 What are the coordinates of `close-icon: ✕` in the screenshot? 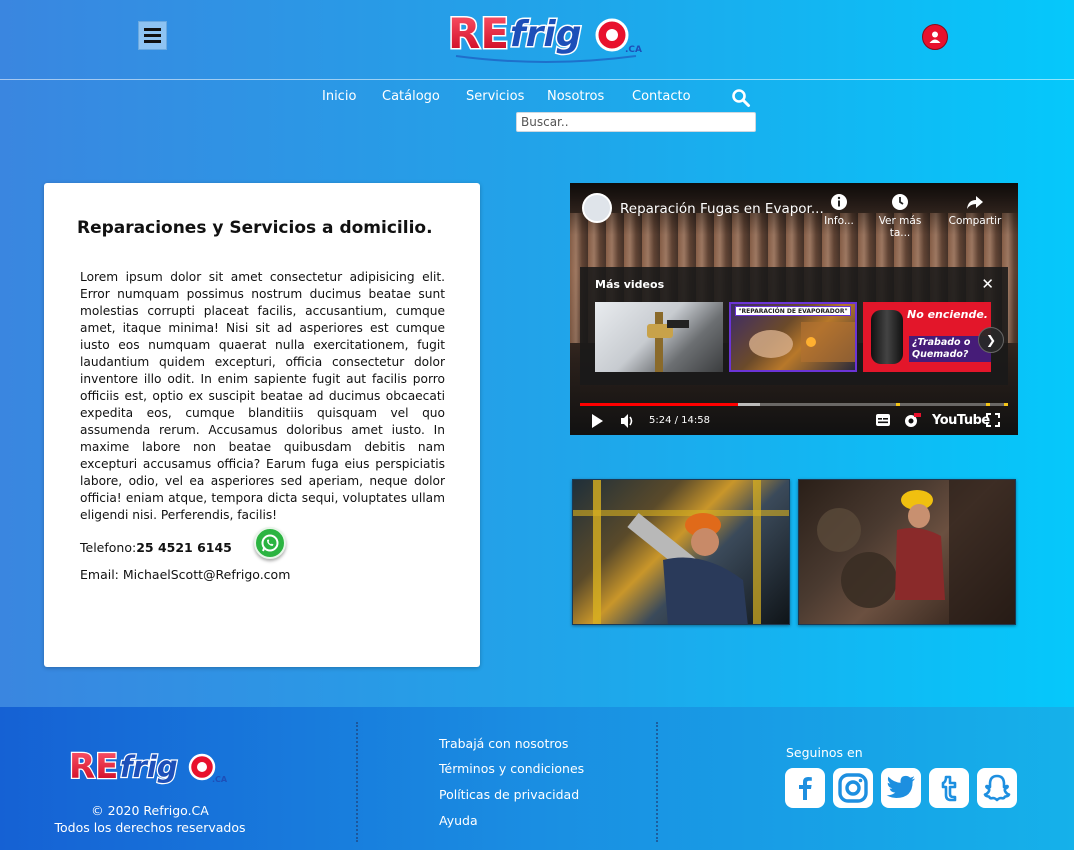 It's located at (987, 284).